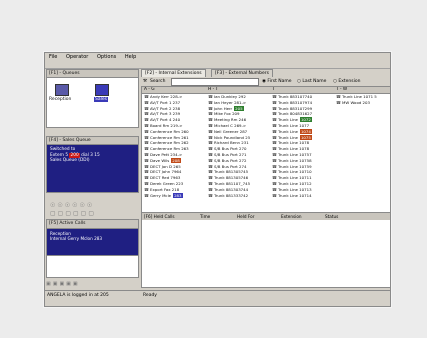  I want to click on extension-name: Trunk Line 10710, so click(295, 172).